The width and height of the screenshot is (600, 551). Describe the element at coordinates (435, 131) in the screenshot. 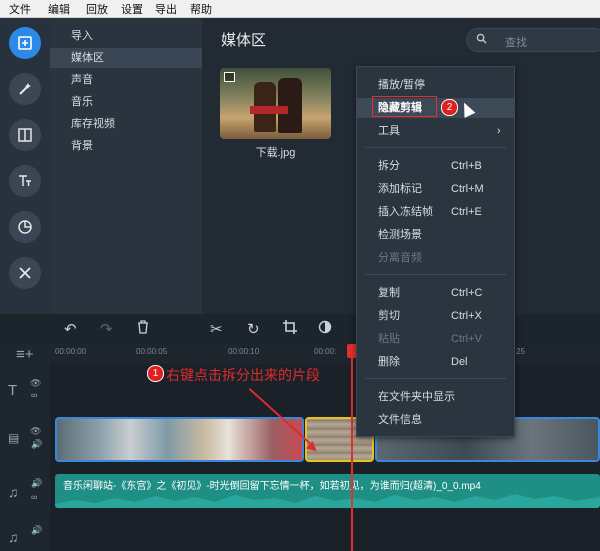

I see `menu-item-tools: 工具 ›` at that location.